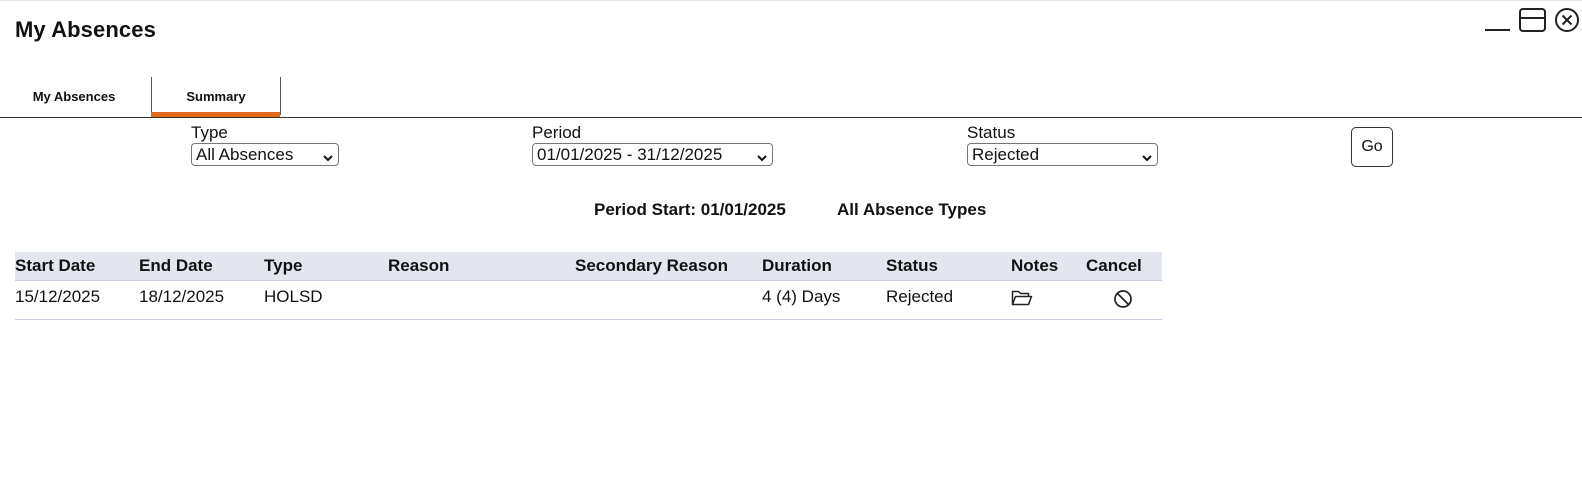 The height and width of the screenshot is (477, 1582). What do you see at coordinates (55, 265) in the screenshot?
I see `column-header-start-date: Start Date` at bounding box center [55, 265].